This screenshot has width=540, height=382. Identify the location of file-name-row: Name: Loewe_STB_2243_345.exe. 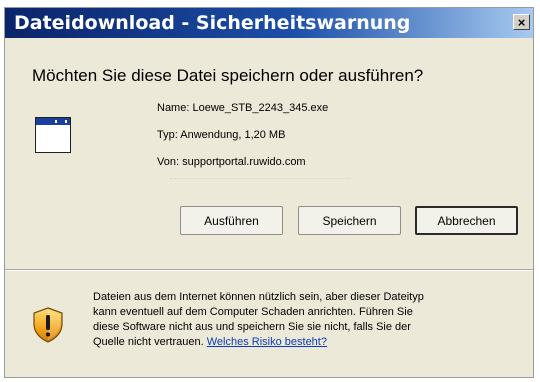
(242, 108).